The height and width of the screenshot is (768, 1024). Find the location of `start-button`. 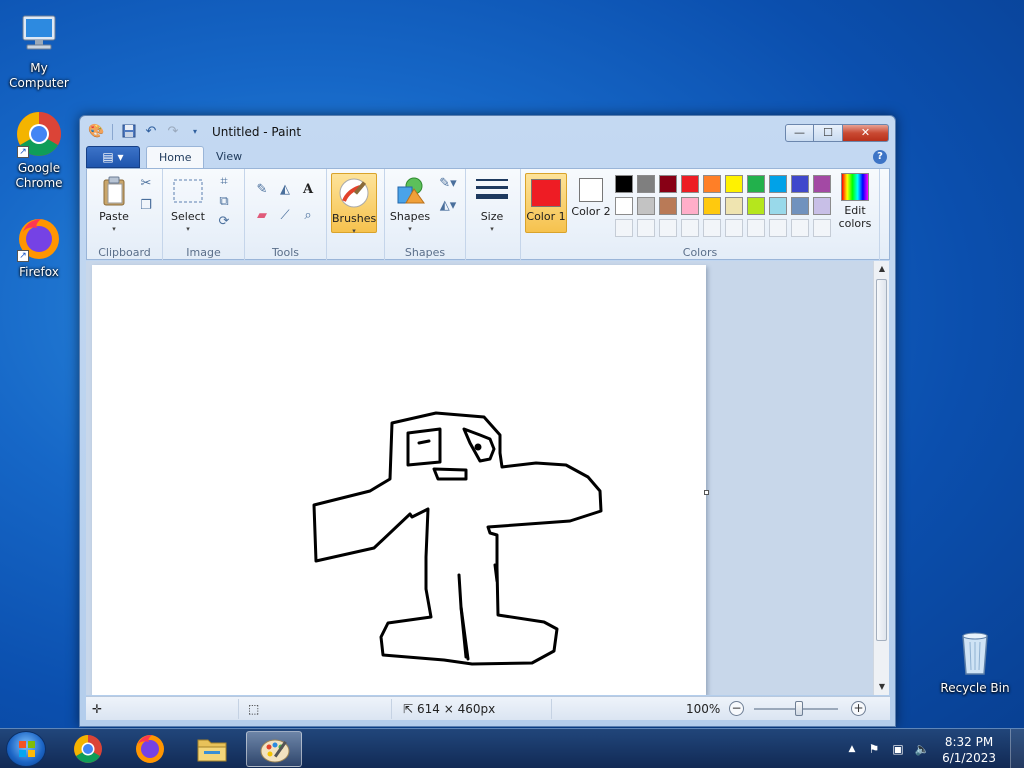

start-button is located at coordinates (26, 749).